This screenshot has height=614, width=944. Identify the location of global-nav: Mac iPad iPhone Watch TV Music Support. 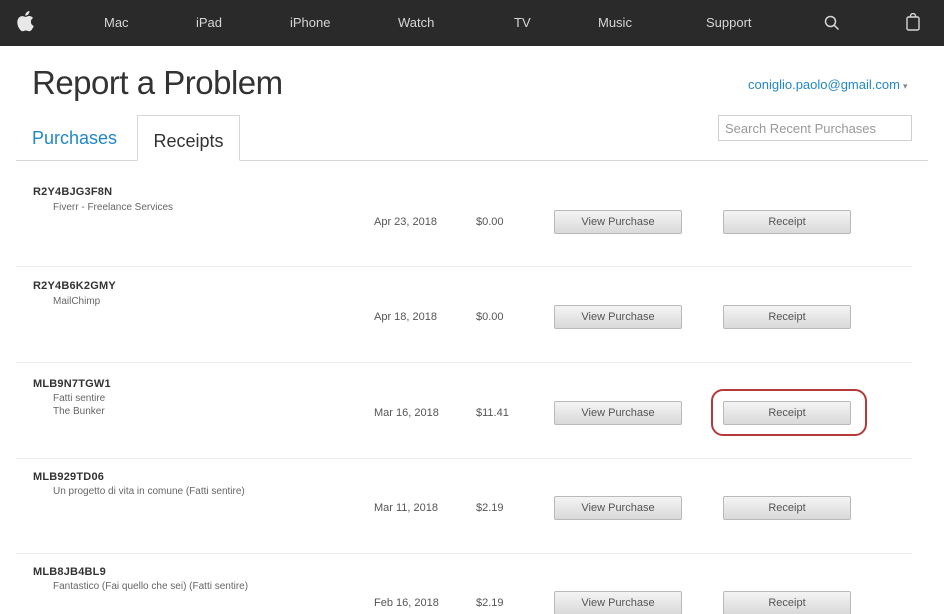
(472, 23).